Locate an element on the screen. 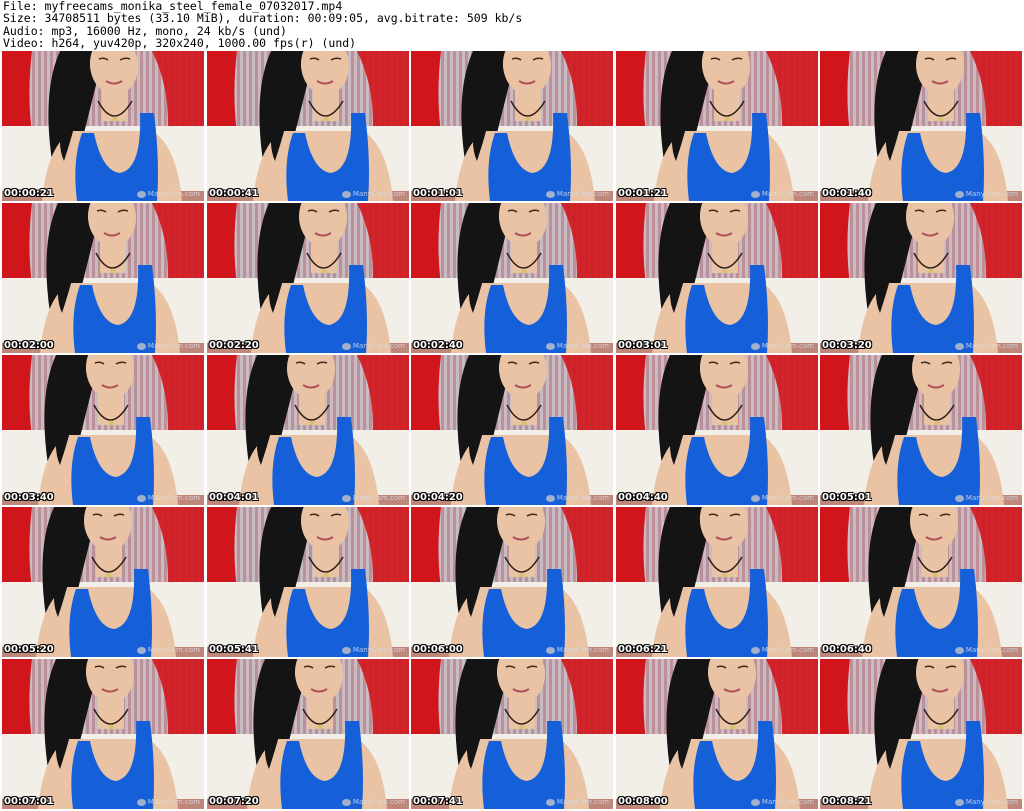 Image resolution: width=1024 pixels, height=811 pixels. thumbnail-timestamp: 00:07:01 is located at coordinates (29, 801).